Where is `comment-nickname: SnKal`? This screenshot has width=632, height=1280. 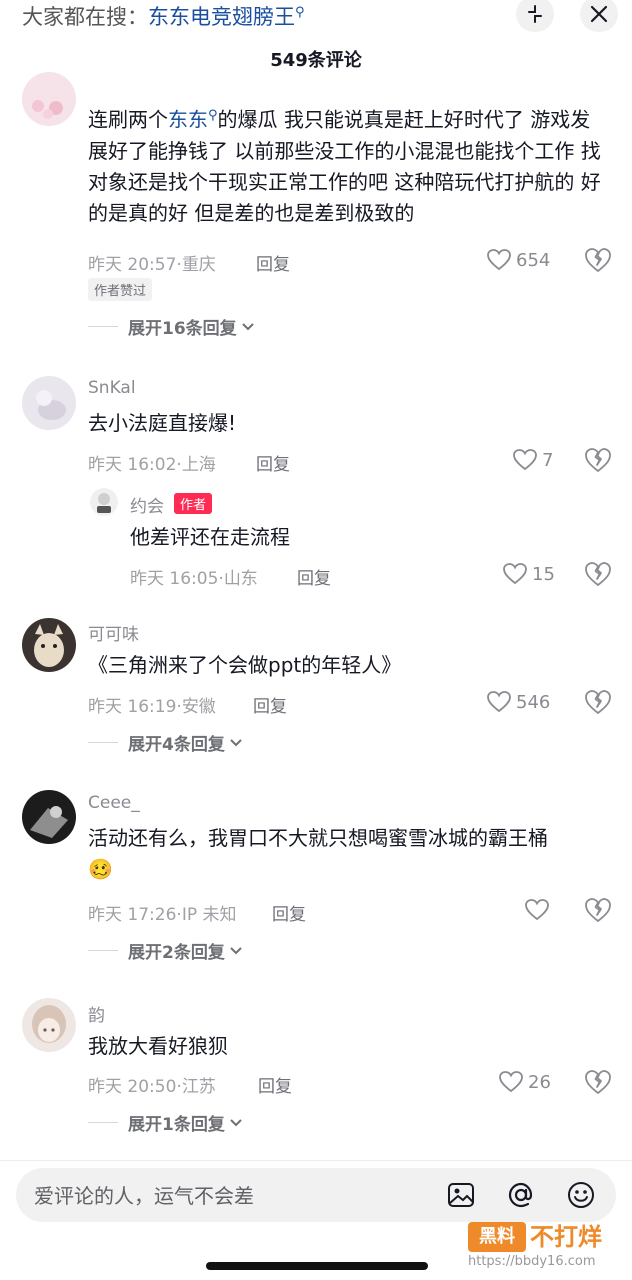 comment-nickname: SnKal is located at coordinates (112, 388).